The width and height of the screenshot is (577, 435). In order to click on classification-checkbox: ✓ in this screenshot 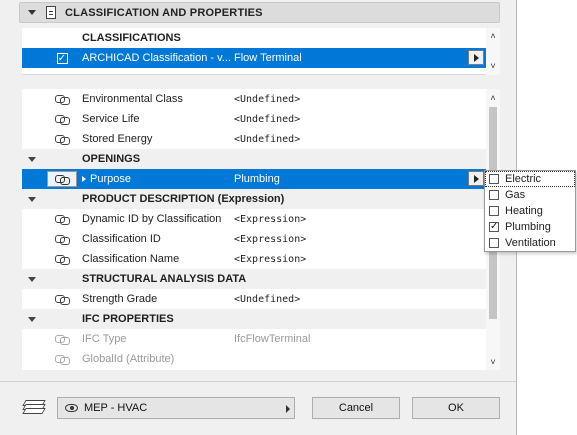, I will do `click(62, 58)`.